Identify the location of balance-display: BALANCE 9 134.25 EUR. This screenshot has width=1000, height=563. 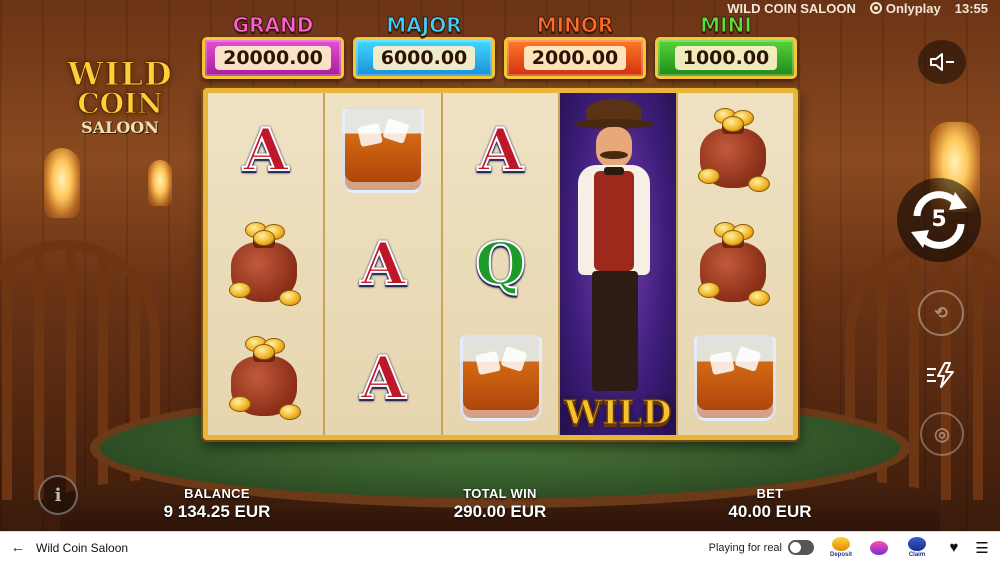
(217, 504).